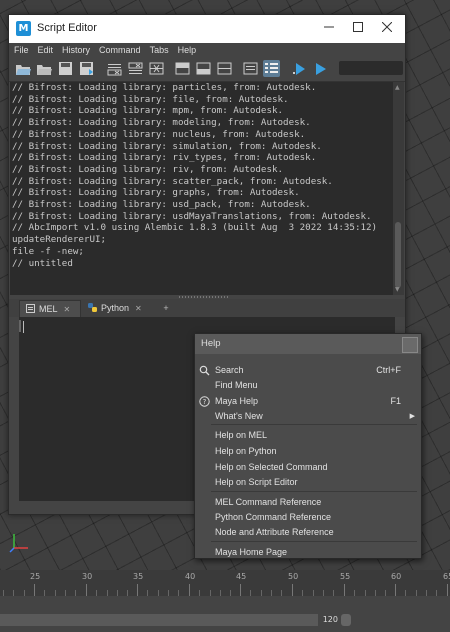 This screenshot has width=450, height=632. Describe the element at coordinates (308, 502) in the screenshot. I see `help-item-mel-command-reference: MEL Command Reference` at that location.